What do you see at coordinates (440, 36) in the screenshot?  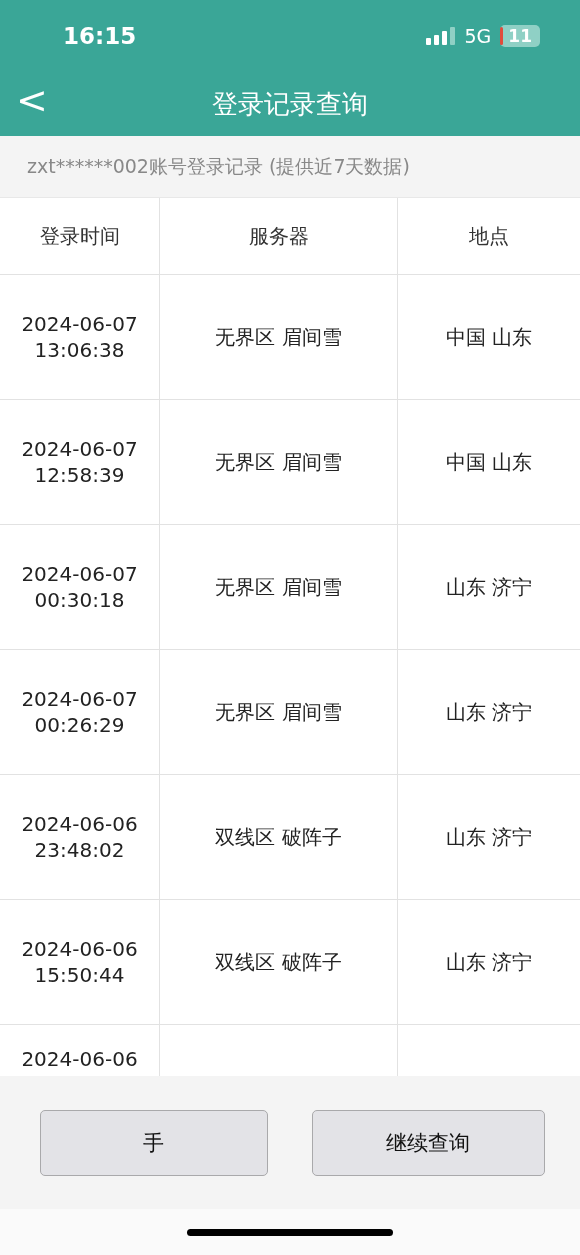 I see `signal-icon` at bounding box center [440, 36].